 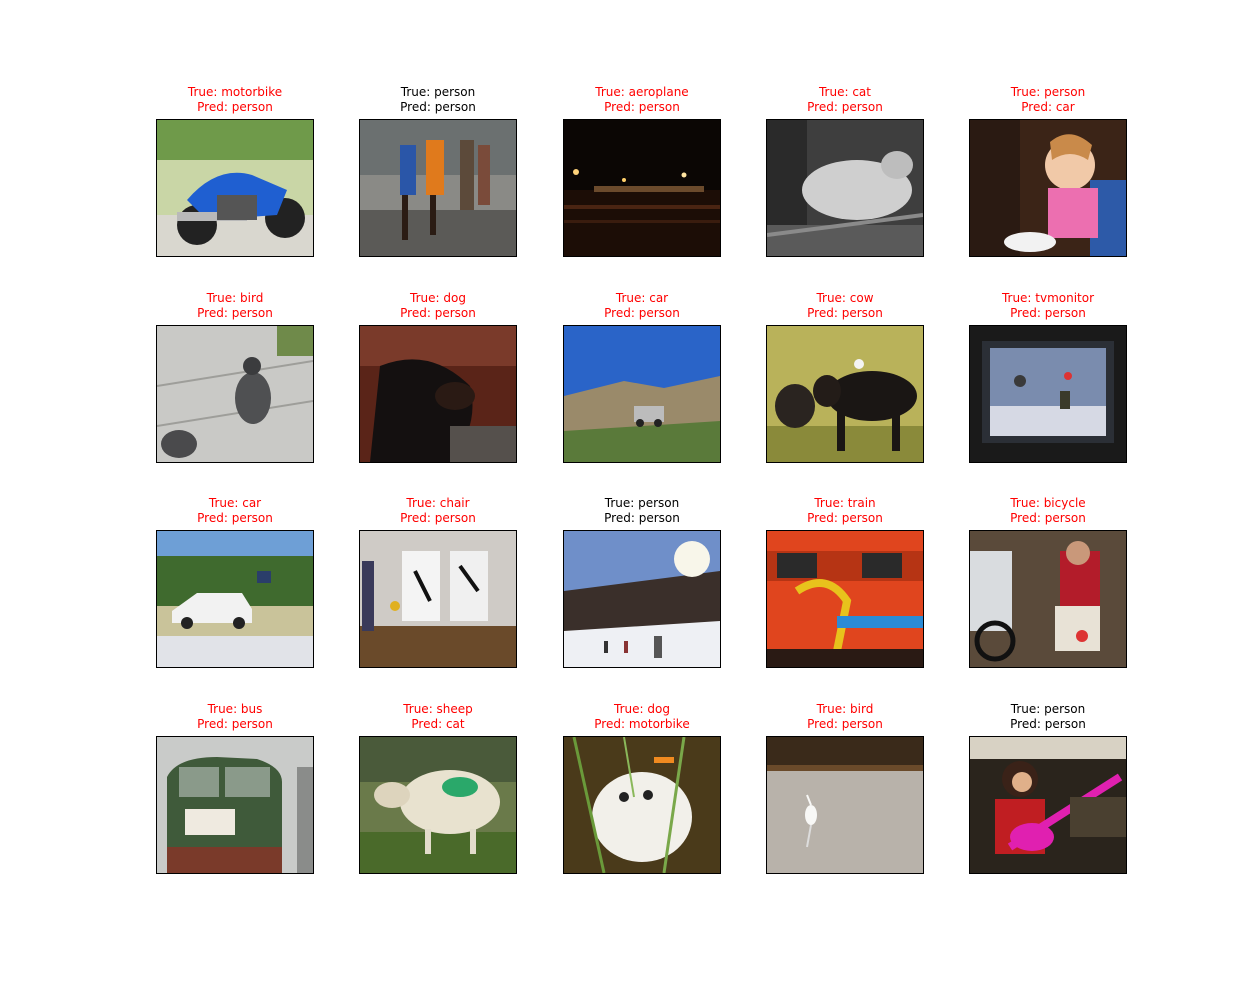 What do you see at coordinates (235, 599) in the screenshot?
I see `thumbnail-wrecked-car` at bounding box center [235, 599].